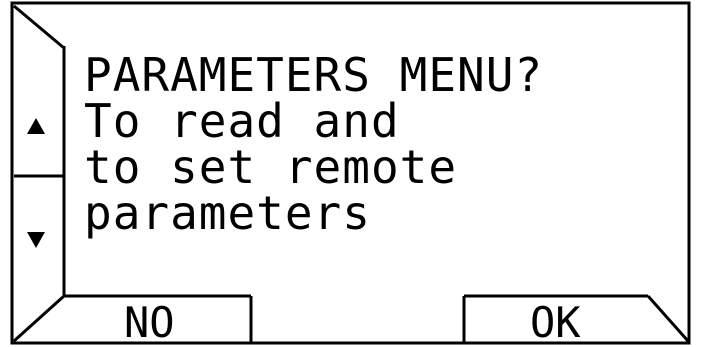 This screenshot has width=704, height=347. What do you see at coordinates (39, 318) in the screenshot?
I see `bottom-left-diagonal` at bounding box center [39, 318].